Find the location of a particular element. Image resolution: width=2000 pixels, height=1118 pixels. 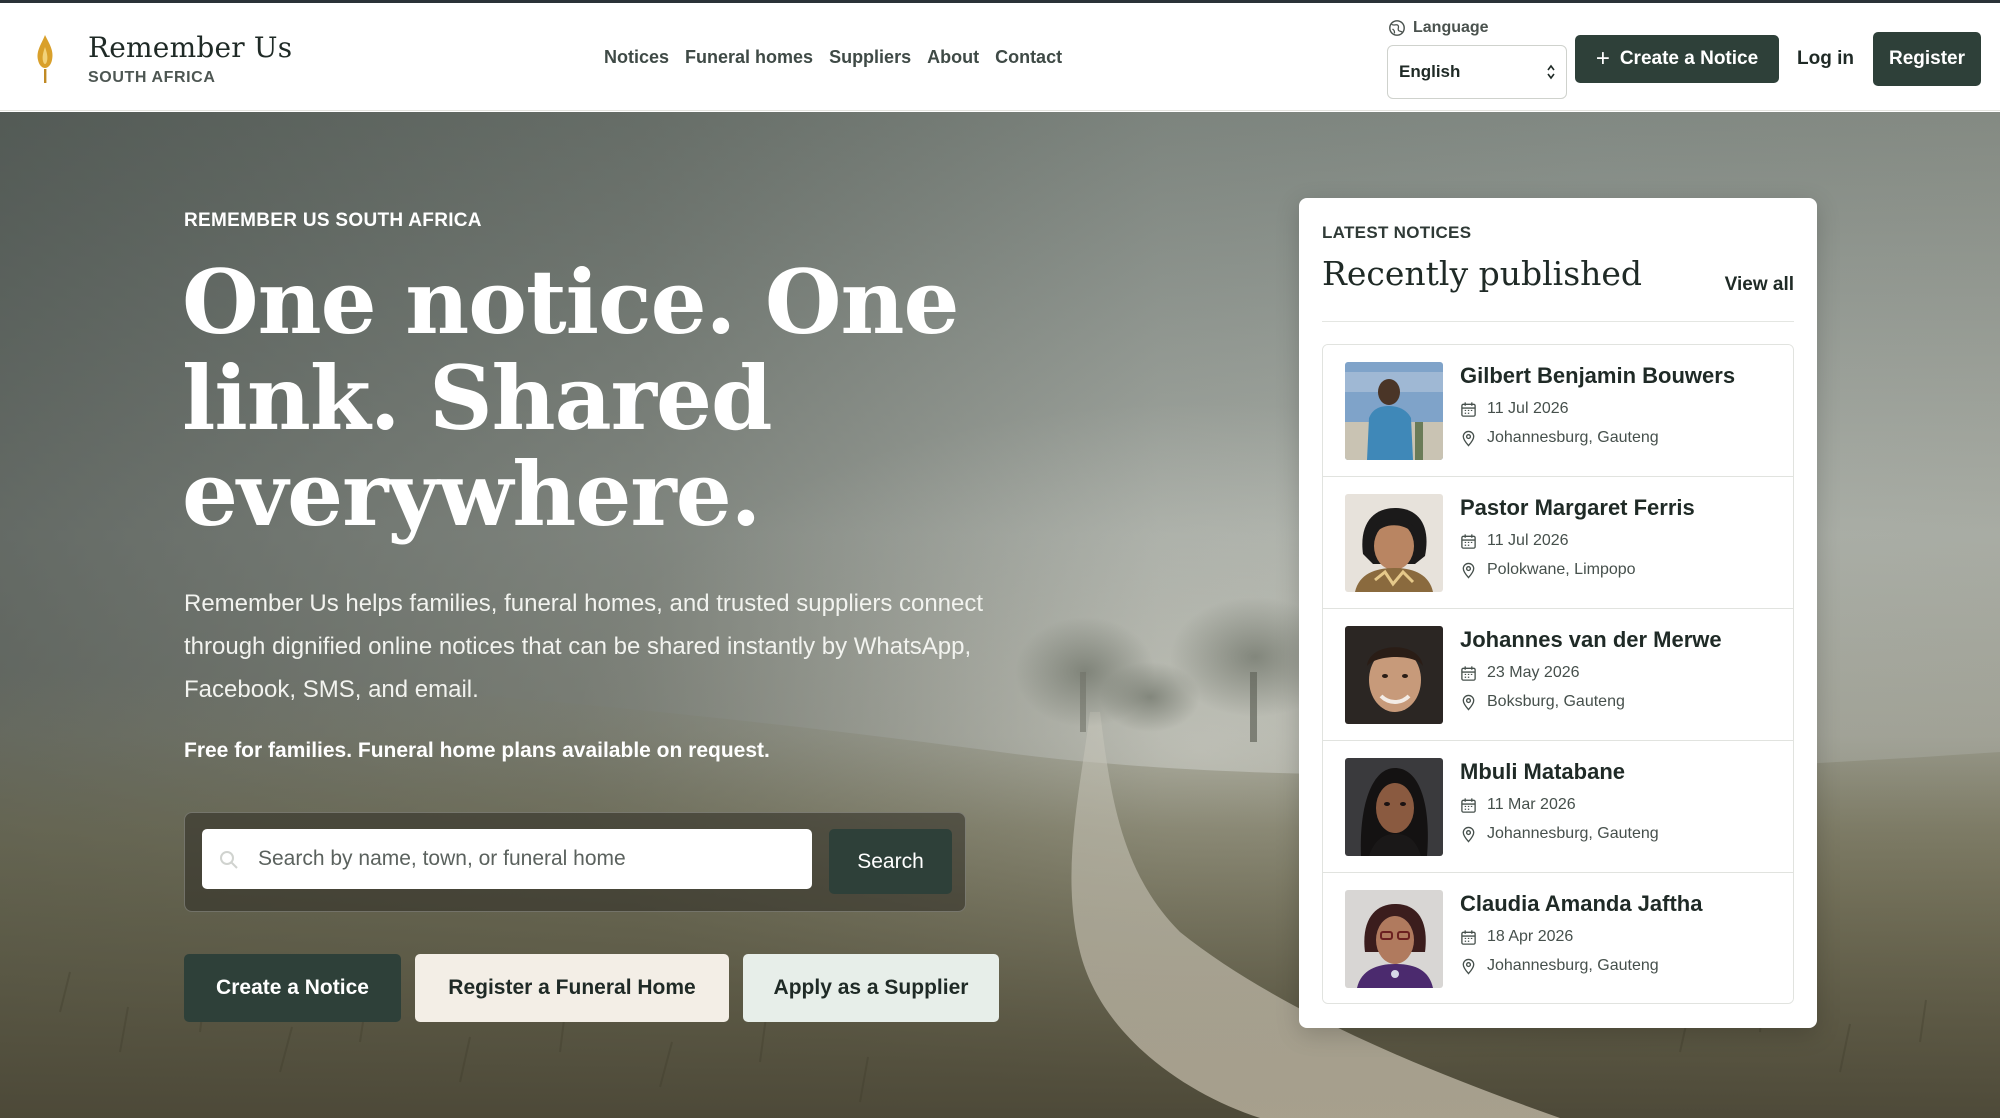

create-notice-button: Create a Notice is located at coordinates (292, 988).